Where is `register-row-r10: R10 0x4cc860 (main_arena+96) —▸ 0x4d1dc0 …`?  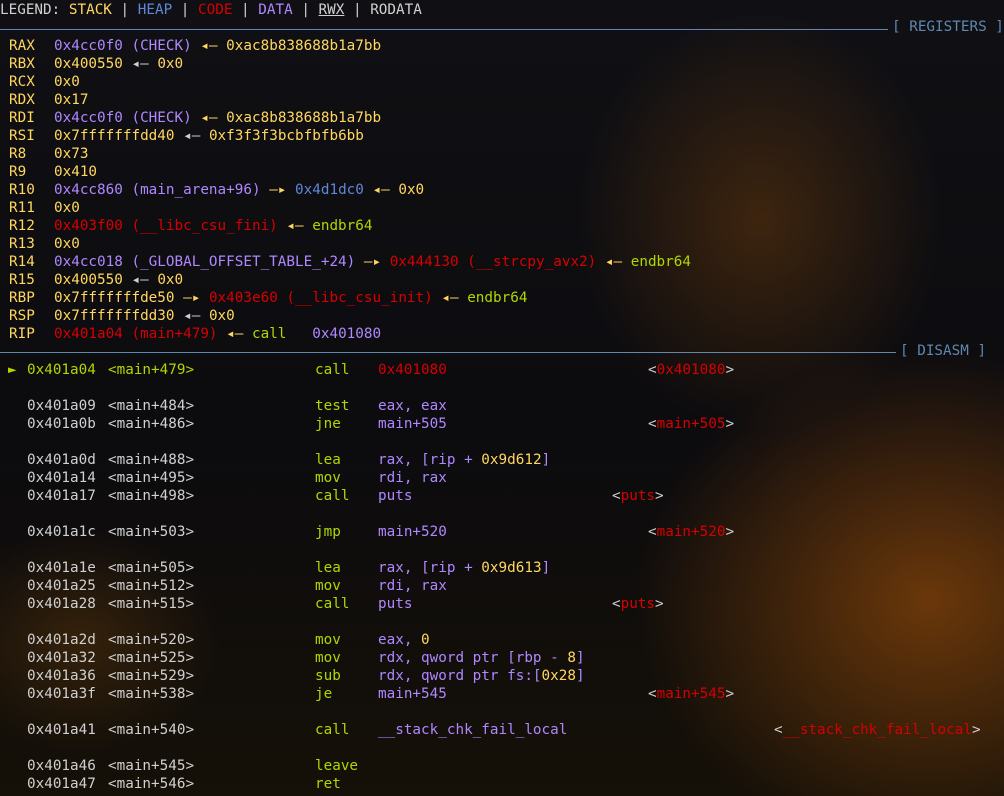
register-row-r10: R10 0x4cc860 (main_arena+96) —▸ 0x4d1dc0 … is located at coordinates (216, 190).